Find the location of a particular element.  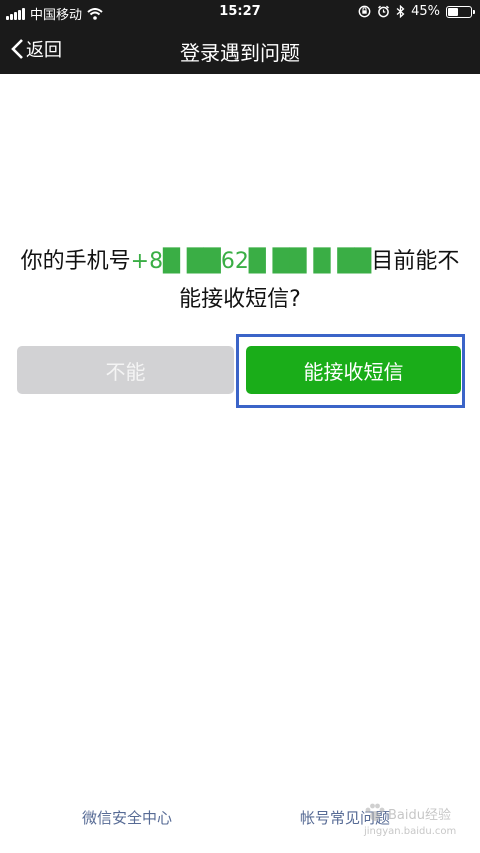

battery-icon is located at coordinates (460, 11).